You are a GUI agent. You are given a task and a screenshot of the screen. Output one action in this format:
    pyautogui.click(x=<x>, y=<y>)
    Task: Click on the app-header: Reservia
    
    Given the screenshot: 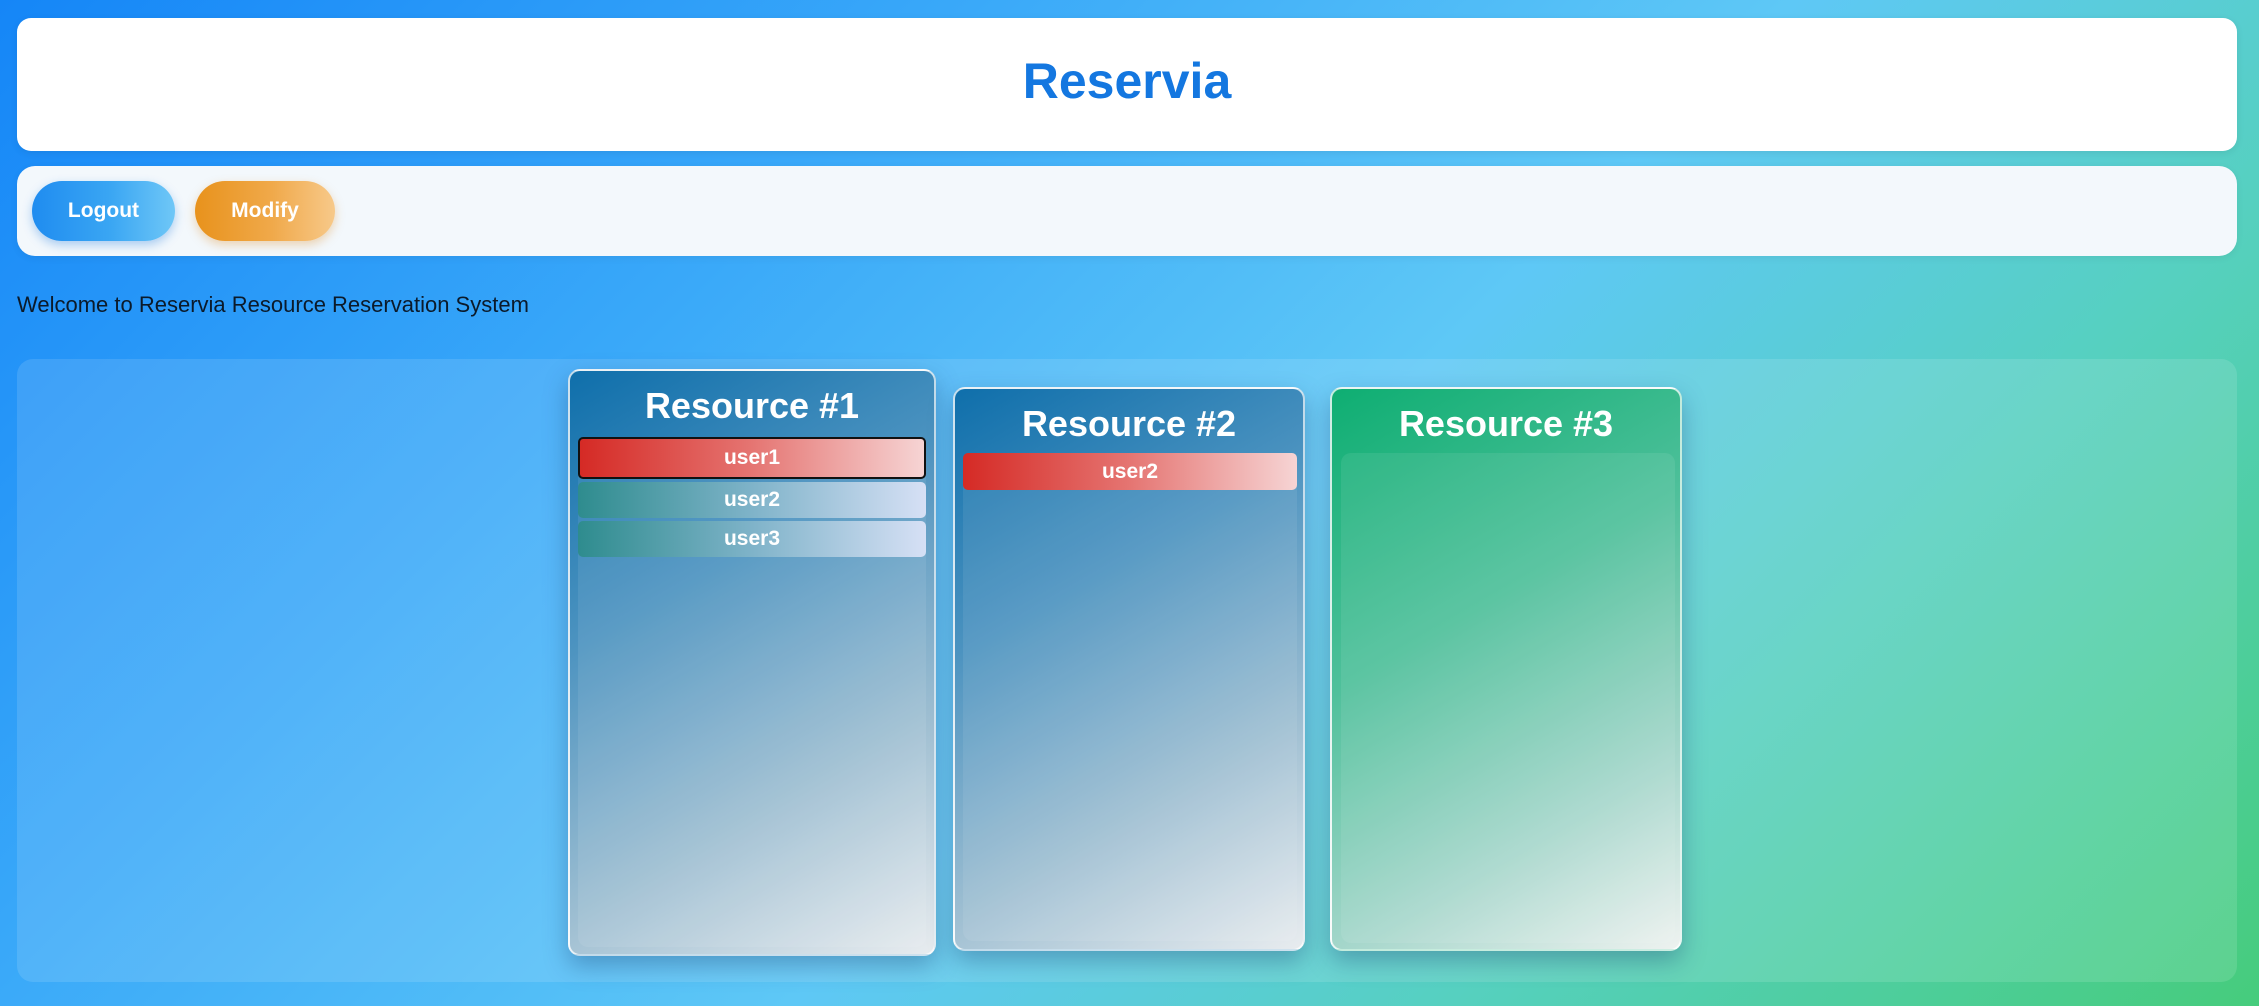 What is the action you would take?
    pyautogui.click(x=1127, y=84)
    